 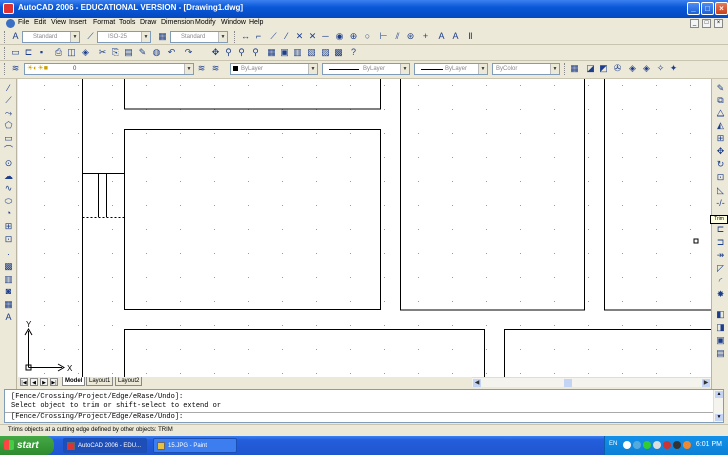 I want to click on menu-format: Format, so click(x=104, y=22).